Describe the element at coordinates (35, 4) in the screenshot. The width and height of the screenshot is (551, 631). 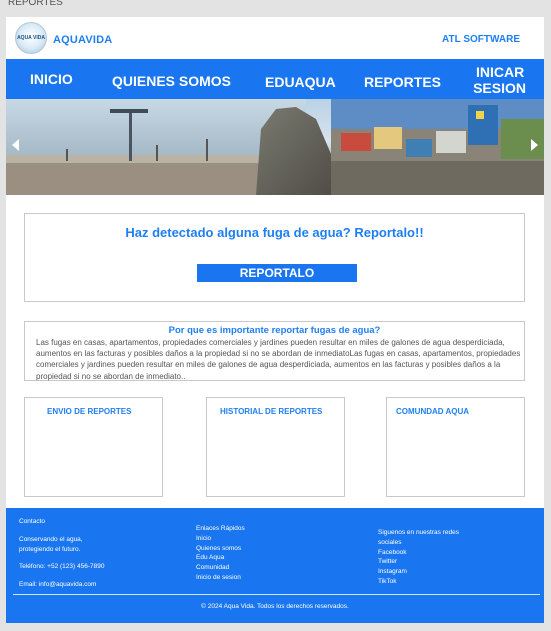
I see `window-title: REPORTES` at that location.